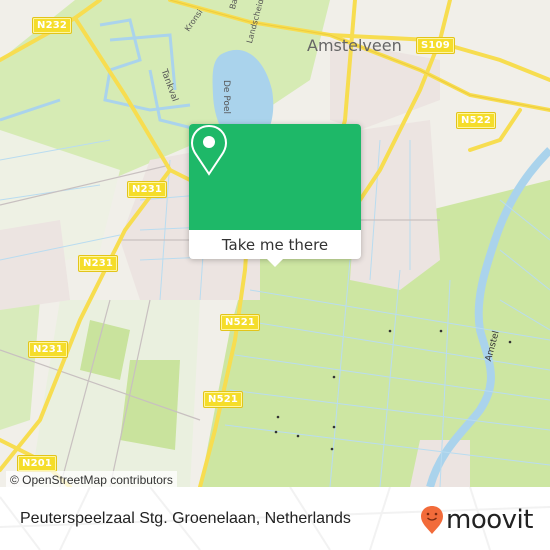 The image size is (550, 550). Describe the element at coordinates (275, 262) in the screenshot. I see `popup-pointer` at that location.